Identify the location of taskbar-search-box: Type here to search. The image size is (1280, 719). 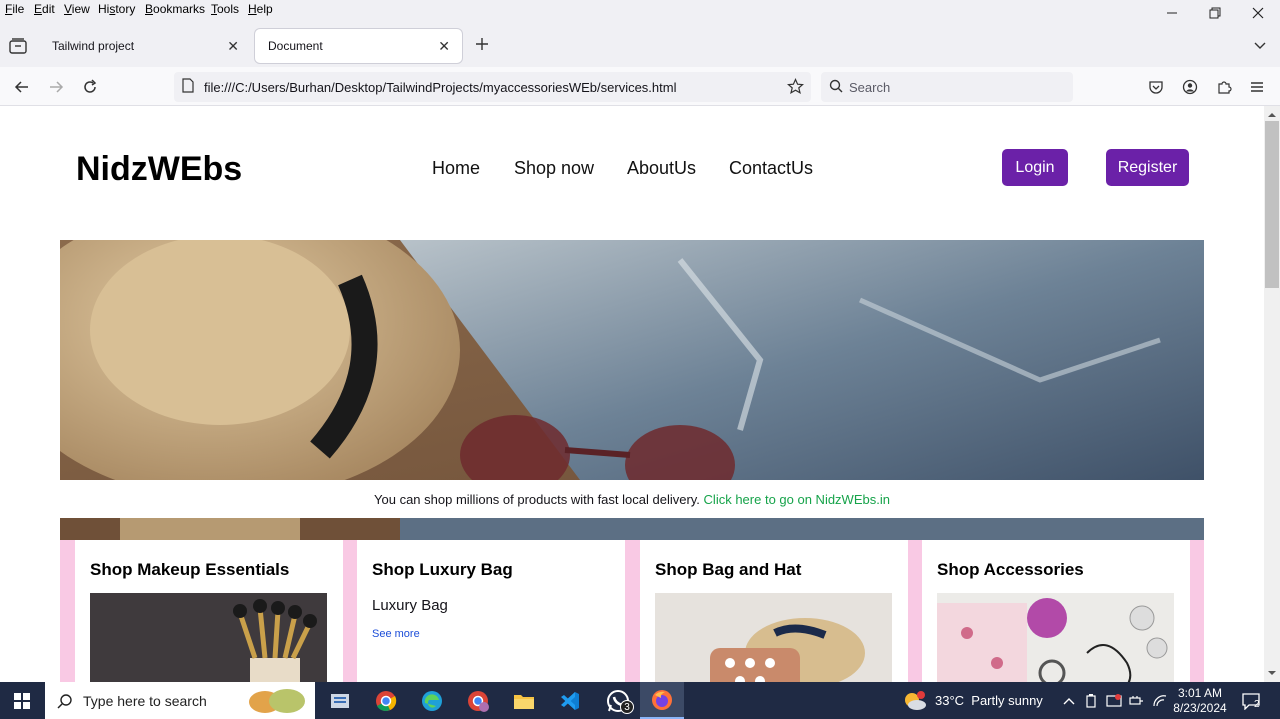
(180, 700).